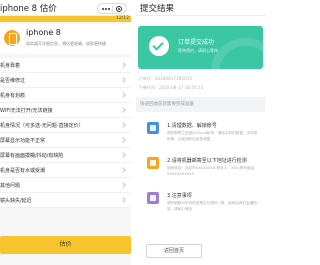 The width and height of the screenshot is (320, 265). What do you see at coordinates (65, 65) in the screenshot?
I see `question-item: 机身靠着` at bounding box center [65, 65].